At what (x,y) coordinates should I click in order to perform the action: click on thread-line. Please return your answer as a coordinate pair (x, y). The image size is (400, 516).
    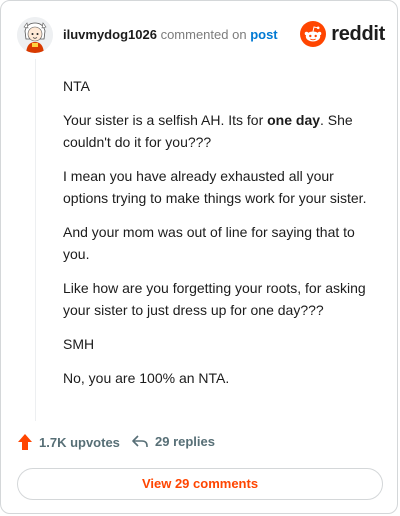
    Looking at the image, I should click on (35, 240).